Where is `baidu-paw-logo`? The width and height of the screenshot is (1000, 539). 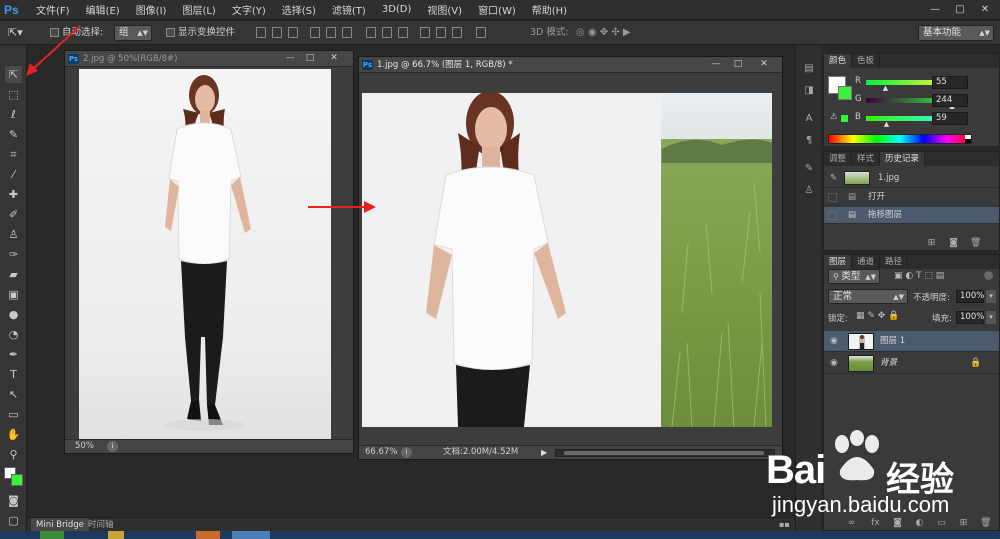 baidu-paw-logo is located at coordinates (857, 455).